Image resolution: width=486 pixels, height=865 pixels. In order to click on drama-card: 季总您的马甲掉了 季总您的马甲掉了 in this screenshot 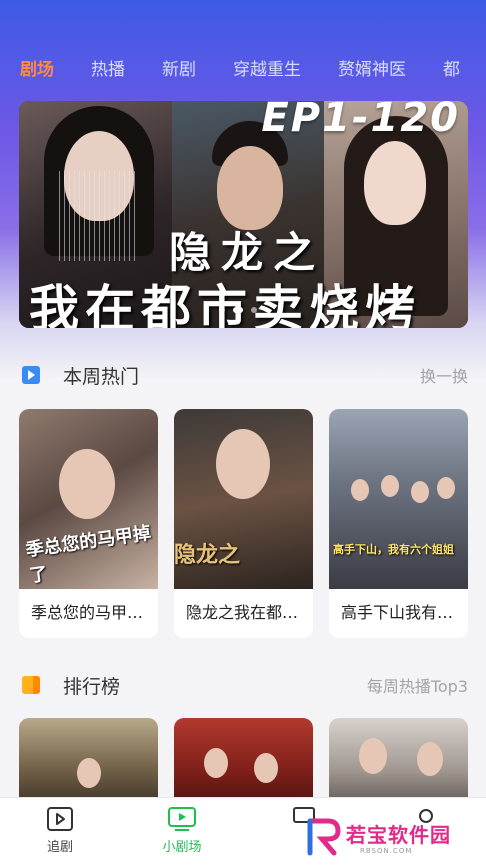, I will do `click(88, 523)`.